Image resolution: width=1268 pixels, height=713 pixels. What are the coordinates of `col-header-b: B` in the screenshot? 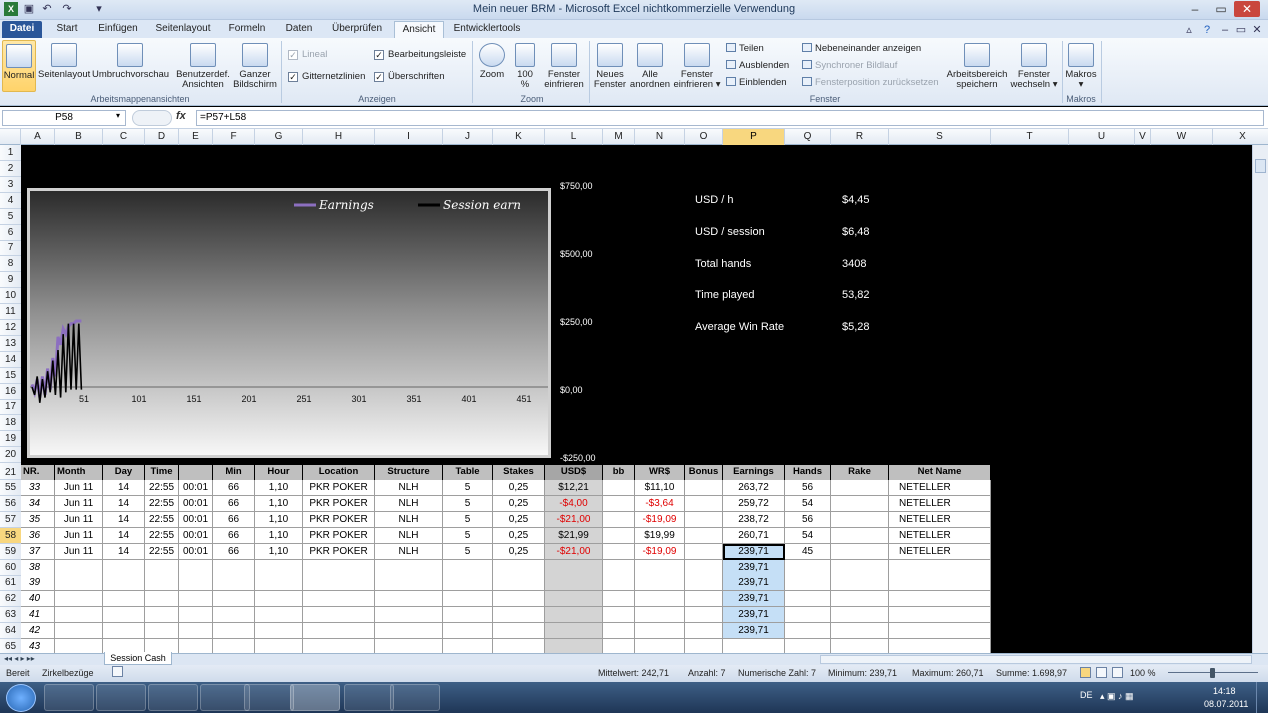 It's located at (79, 137).